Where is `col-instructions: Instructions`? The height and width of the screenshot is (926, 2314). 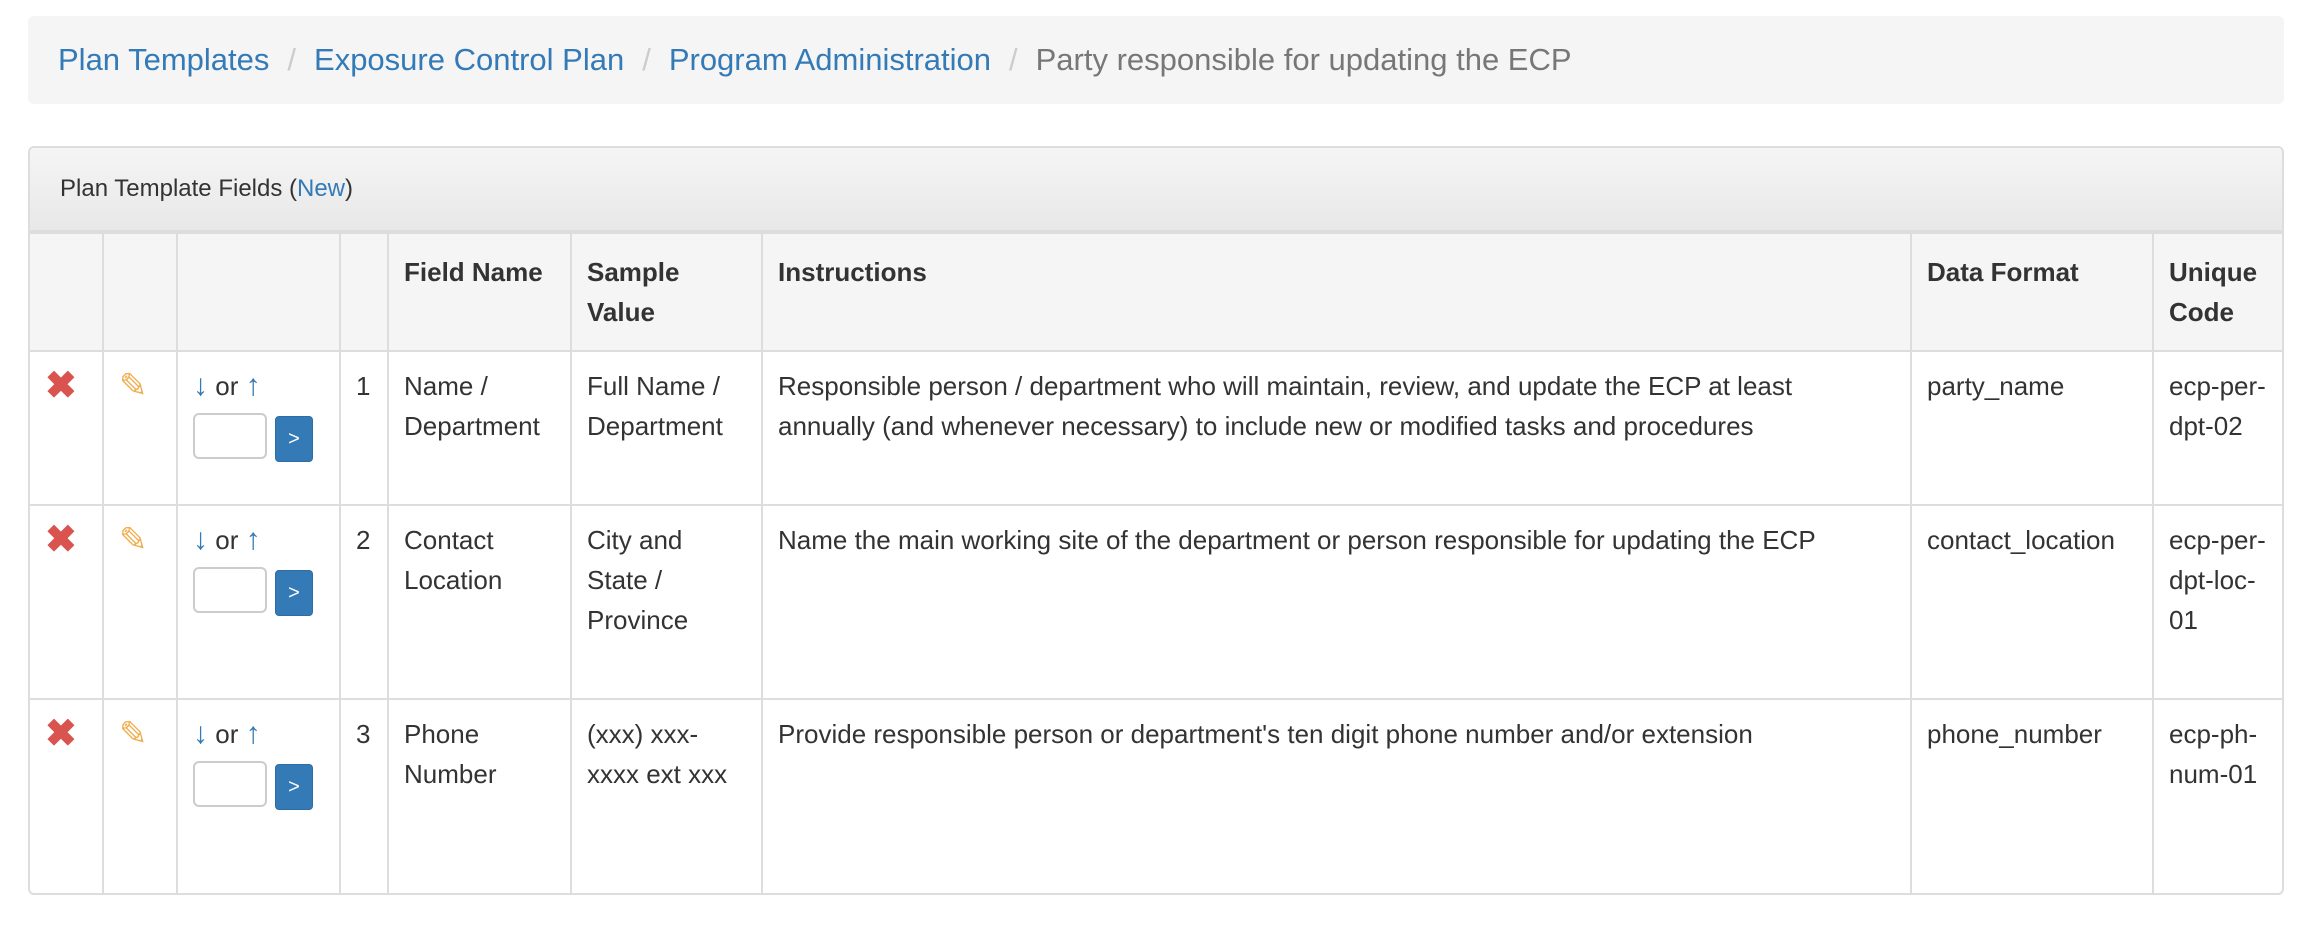 col-instructions: Instructions is located at coordinates (1336, 292).